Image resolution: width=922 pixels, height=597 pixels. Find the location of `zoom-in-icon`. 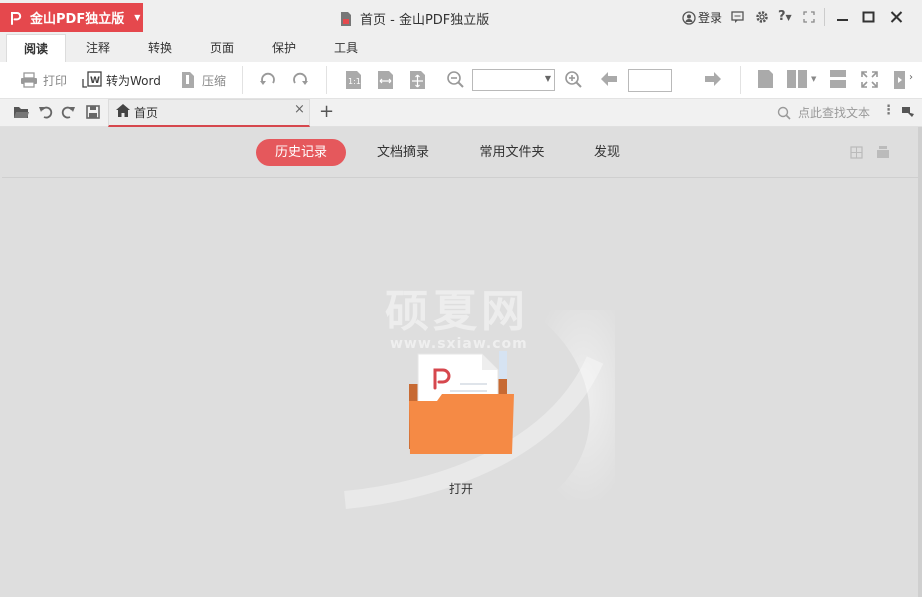

zoom-in-icon is located at coordinates (573, 79).